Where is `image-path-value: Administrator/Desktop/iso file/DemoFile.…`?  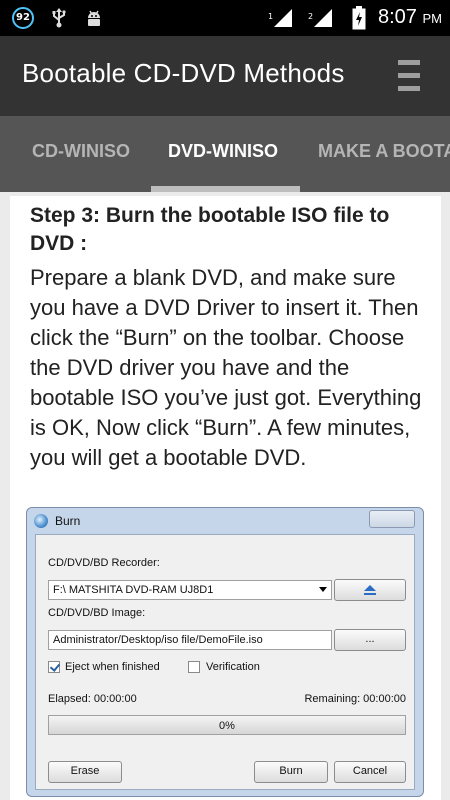
image-path-value: Administrator/Desktop/iso file/DemoFile.… is located at coordinates (158, 640).